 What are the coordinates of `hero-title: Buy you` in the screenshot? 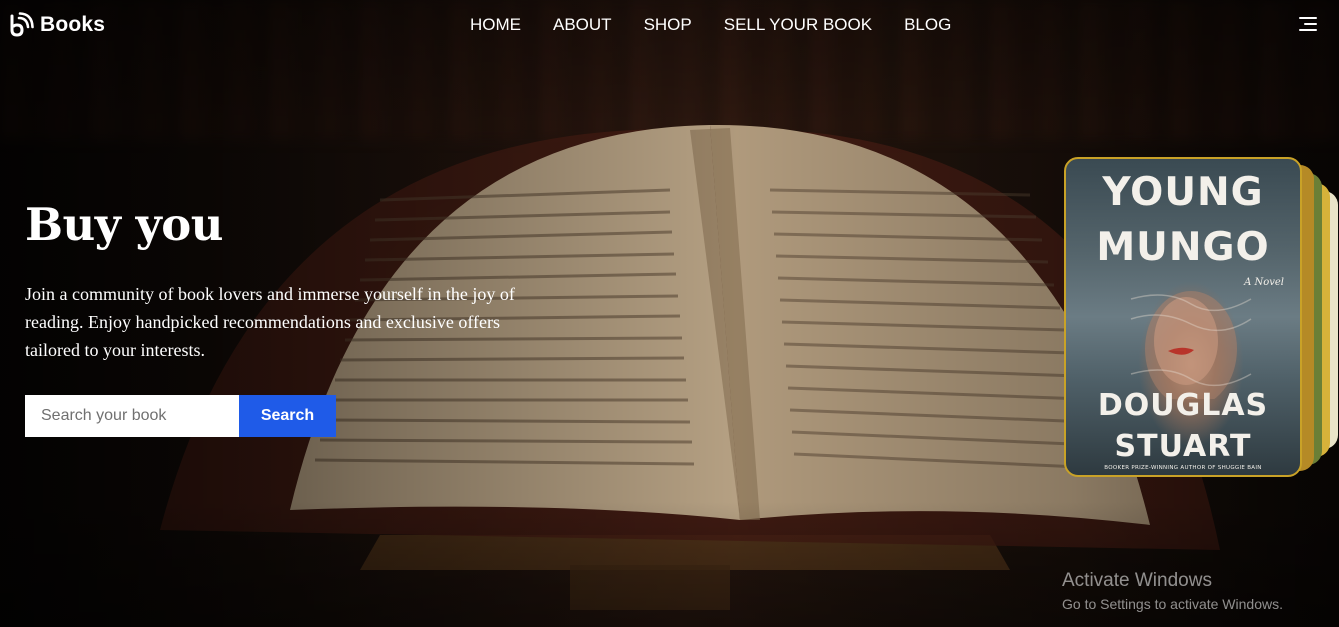 It's located at (124, 224).